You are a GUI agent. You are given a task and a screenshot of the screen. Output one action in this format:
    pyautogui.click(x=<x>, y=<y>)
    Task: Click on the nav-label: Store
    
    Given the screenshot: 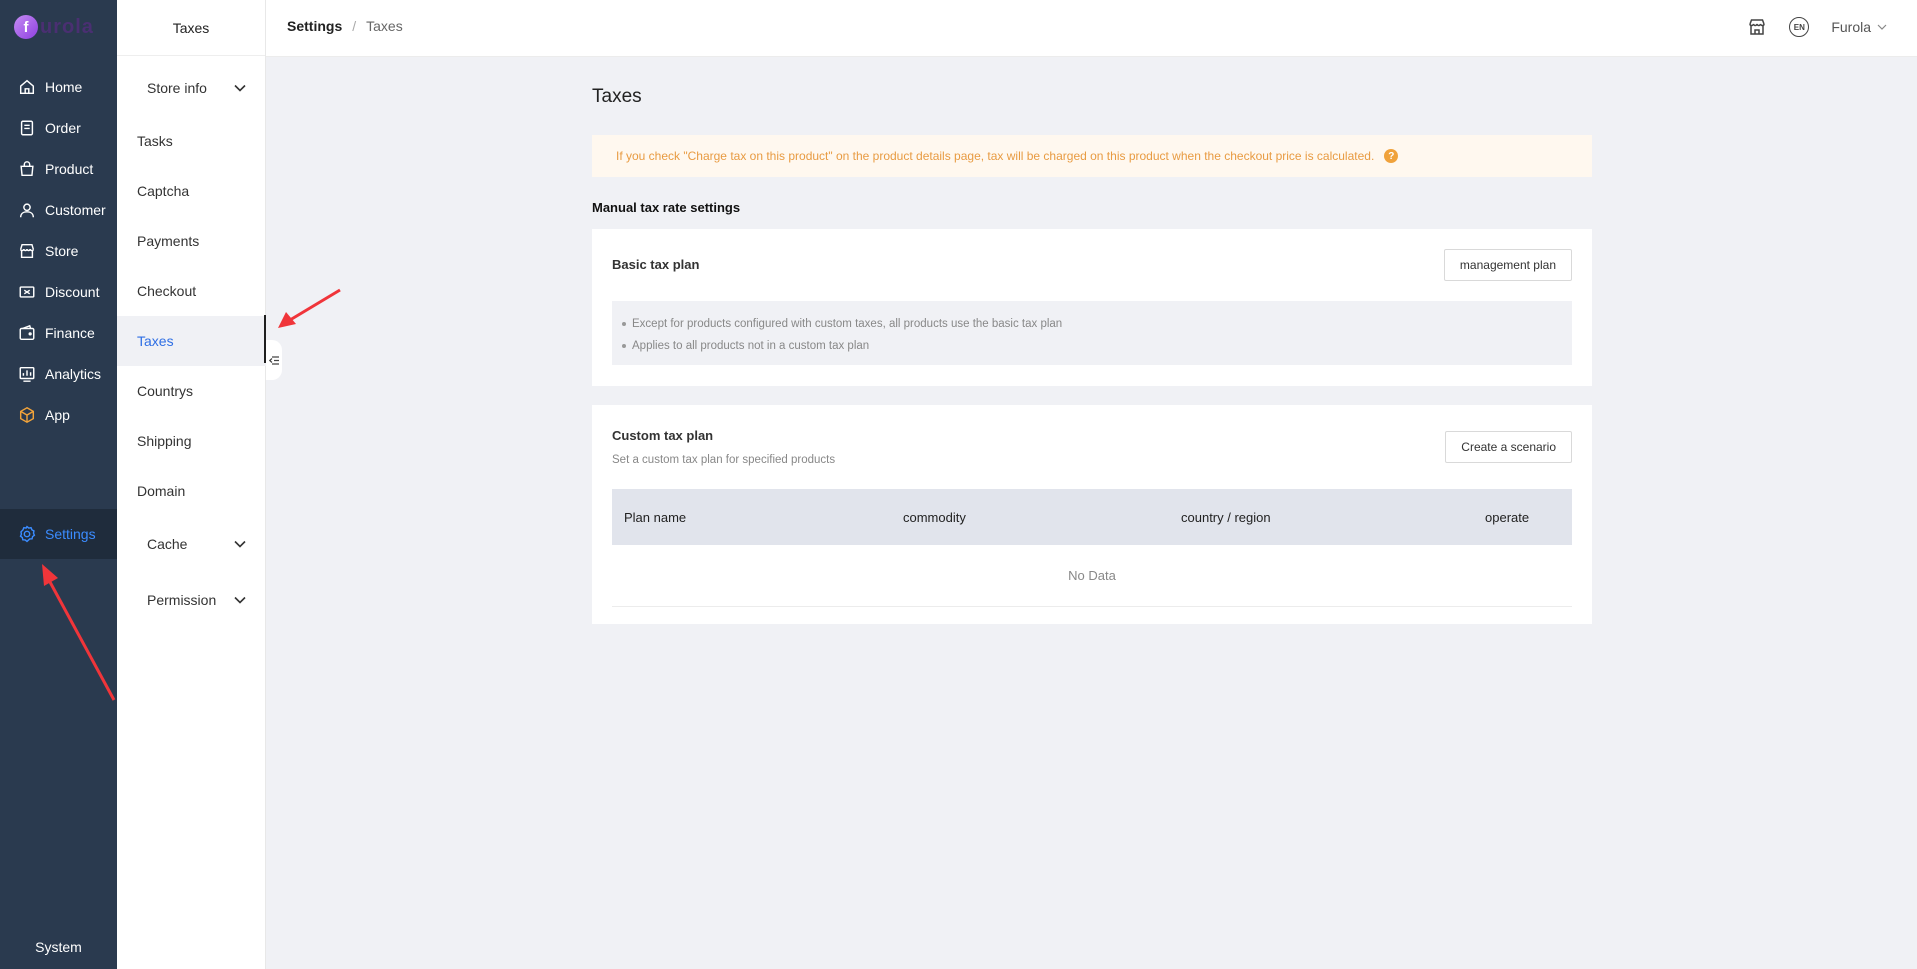 What is the action you would take?
    pyautogui.click(x=62, y=251)
    